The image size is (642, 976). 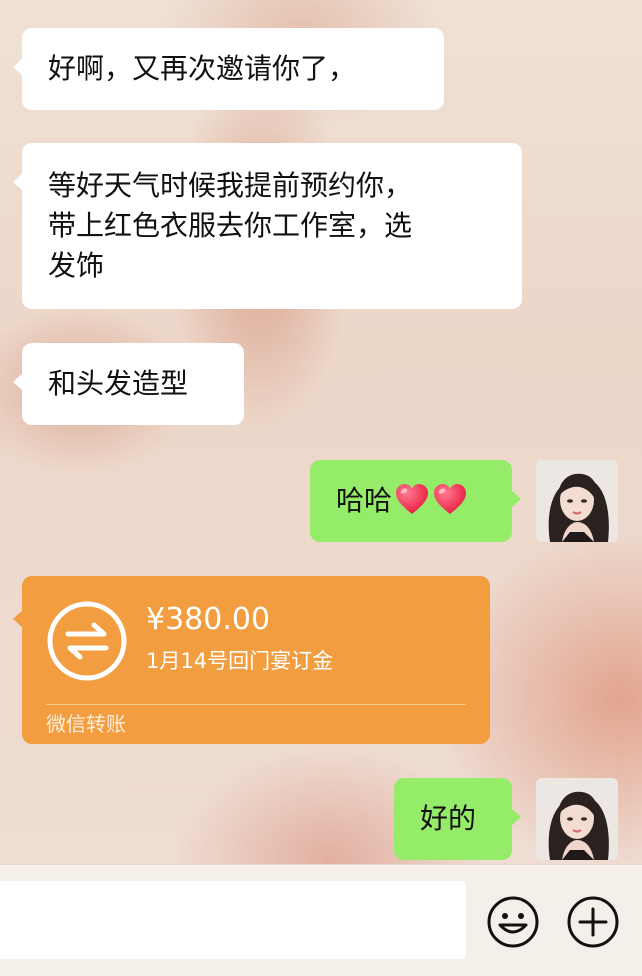 I want to click on incoming-message-bubble: 好啊，又再次邀请你了，, so click(x=228, y=69).